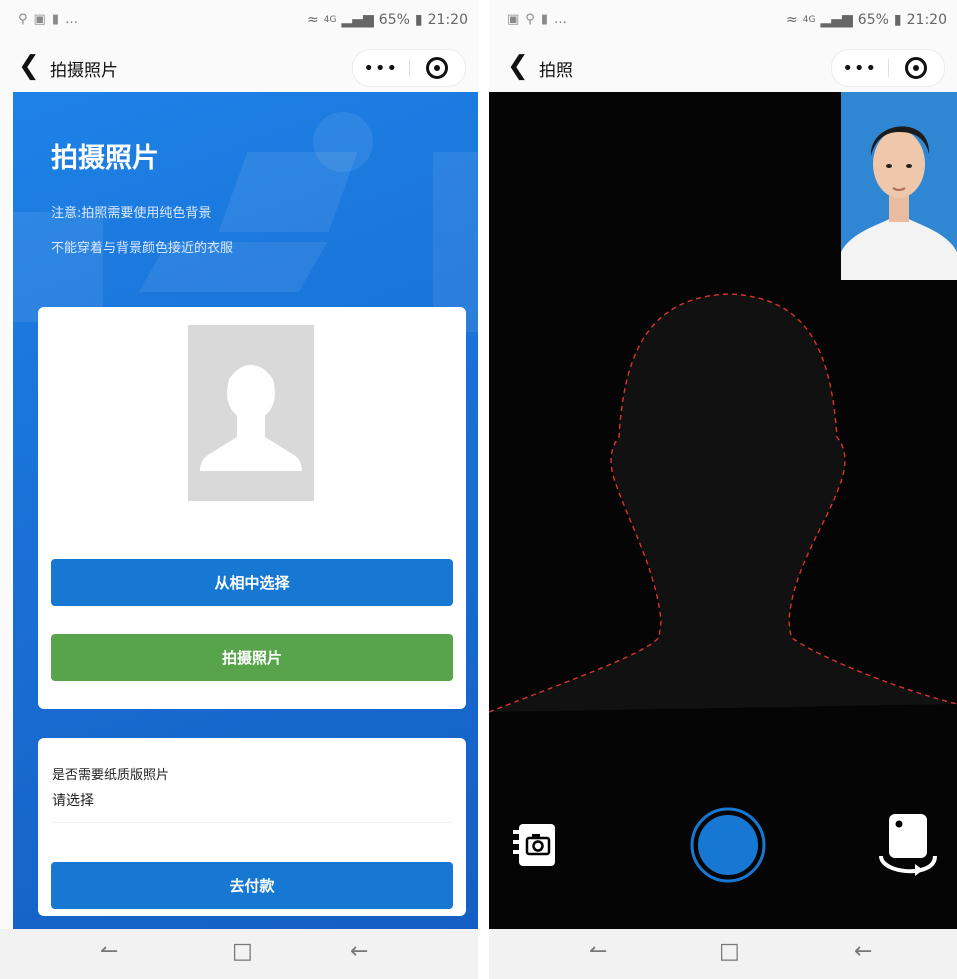 The image size is (957, 979). I want to click on notice-line-2: 不能穿着与背景颜色接近的衣服, so click(142, 248).